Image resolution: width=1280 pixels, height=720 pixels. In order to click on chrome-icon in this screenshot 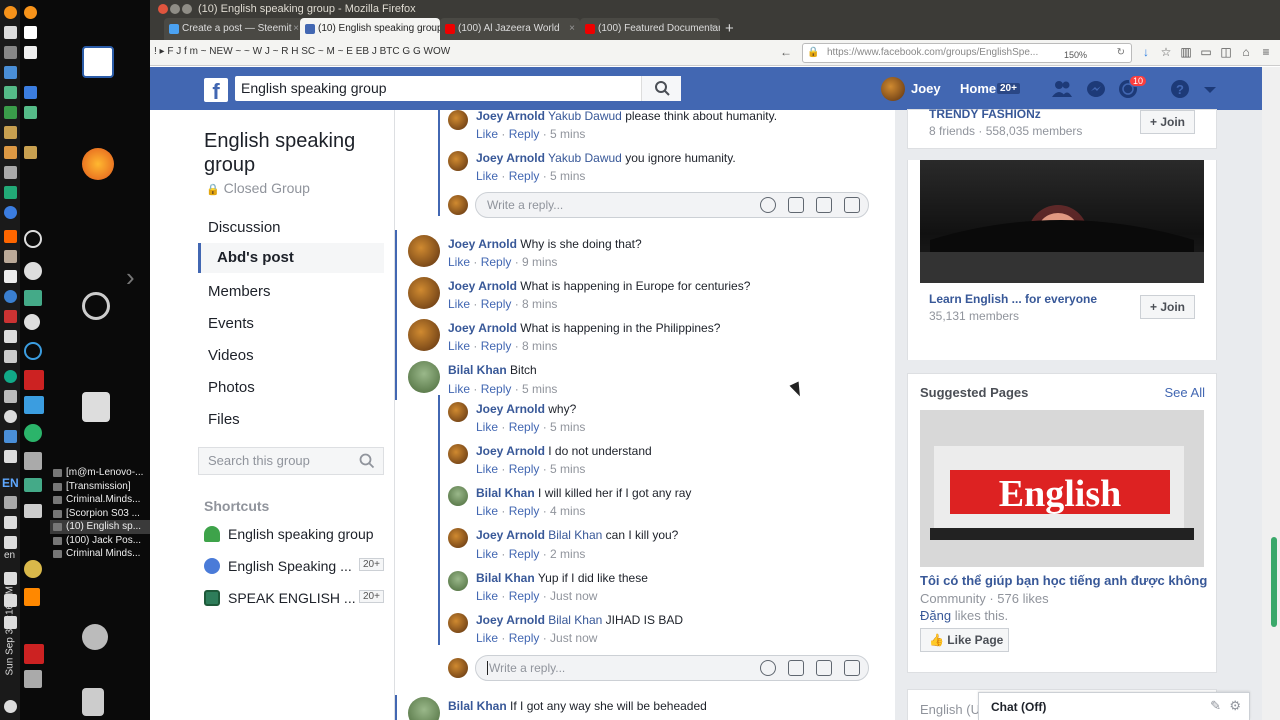, I will do `click(10, 296)`.